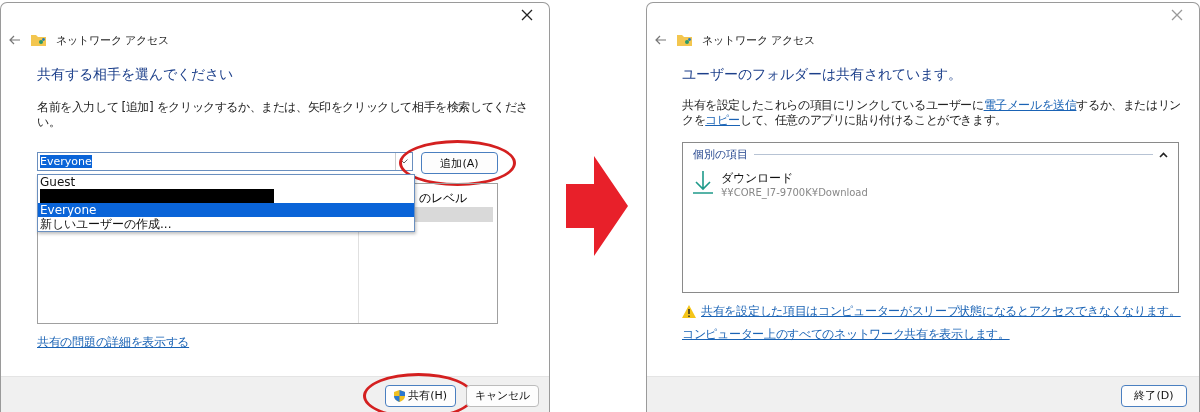 The width and height of the screenshot is (1200, 412). I want to click on download-icon, so click(703, 182).